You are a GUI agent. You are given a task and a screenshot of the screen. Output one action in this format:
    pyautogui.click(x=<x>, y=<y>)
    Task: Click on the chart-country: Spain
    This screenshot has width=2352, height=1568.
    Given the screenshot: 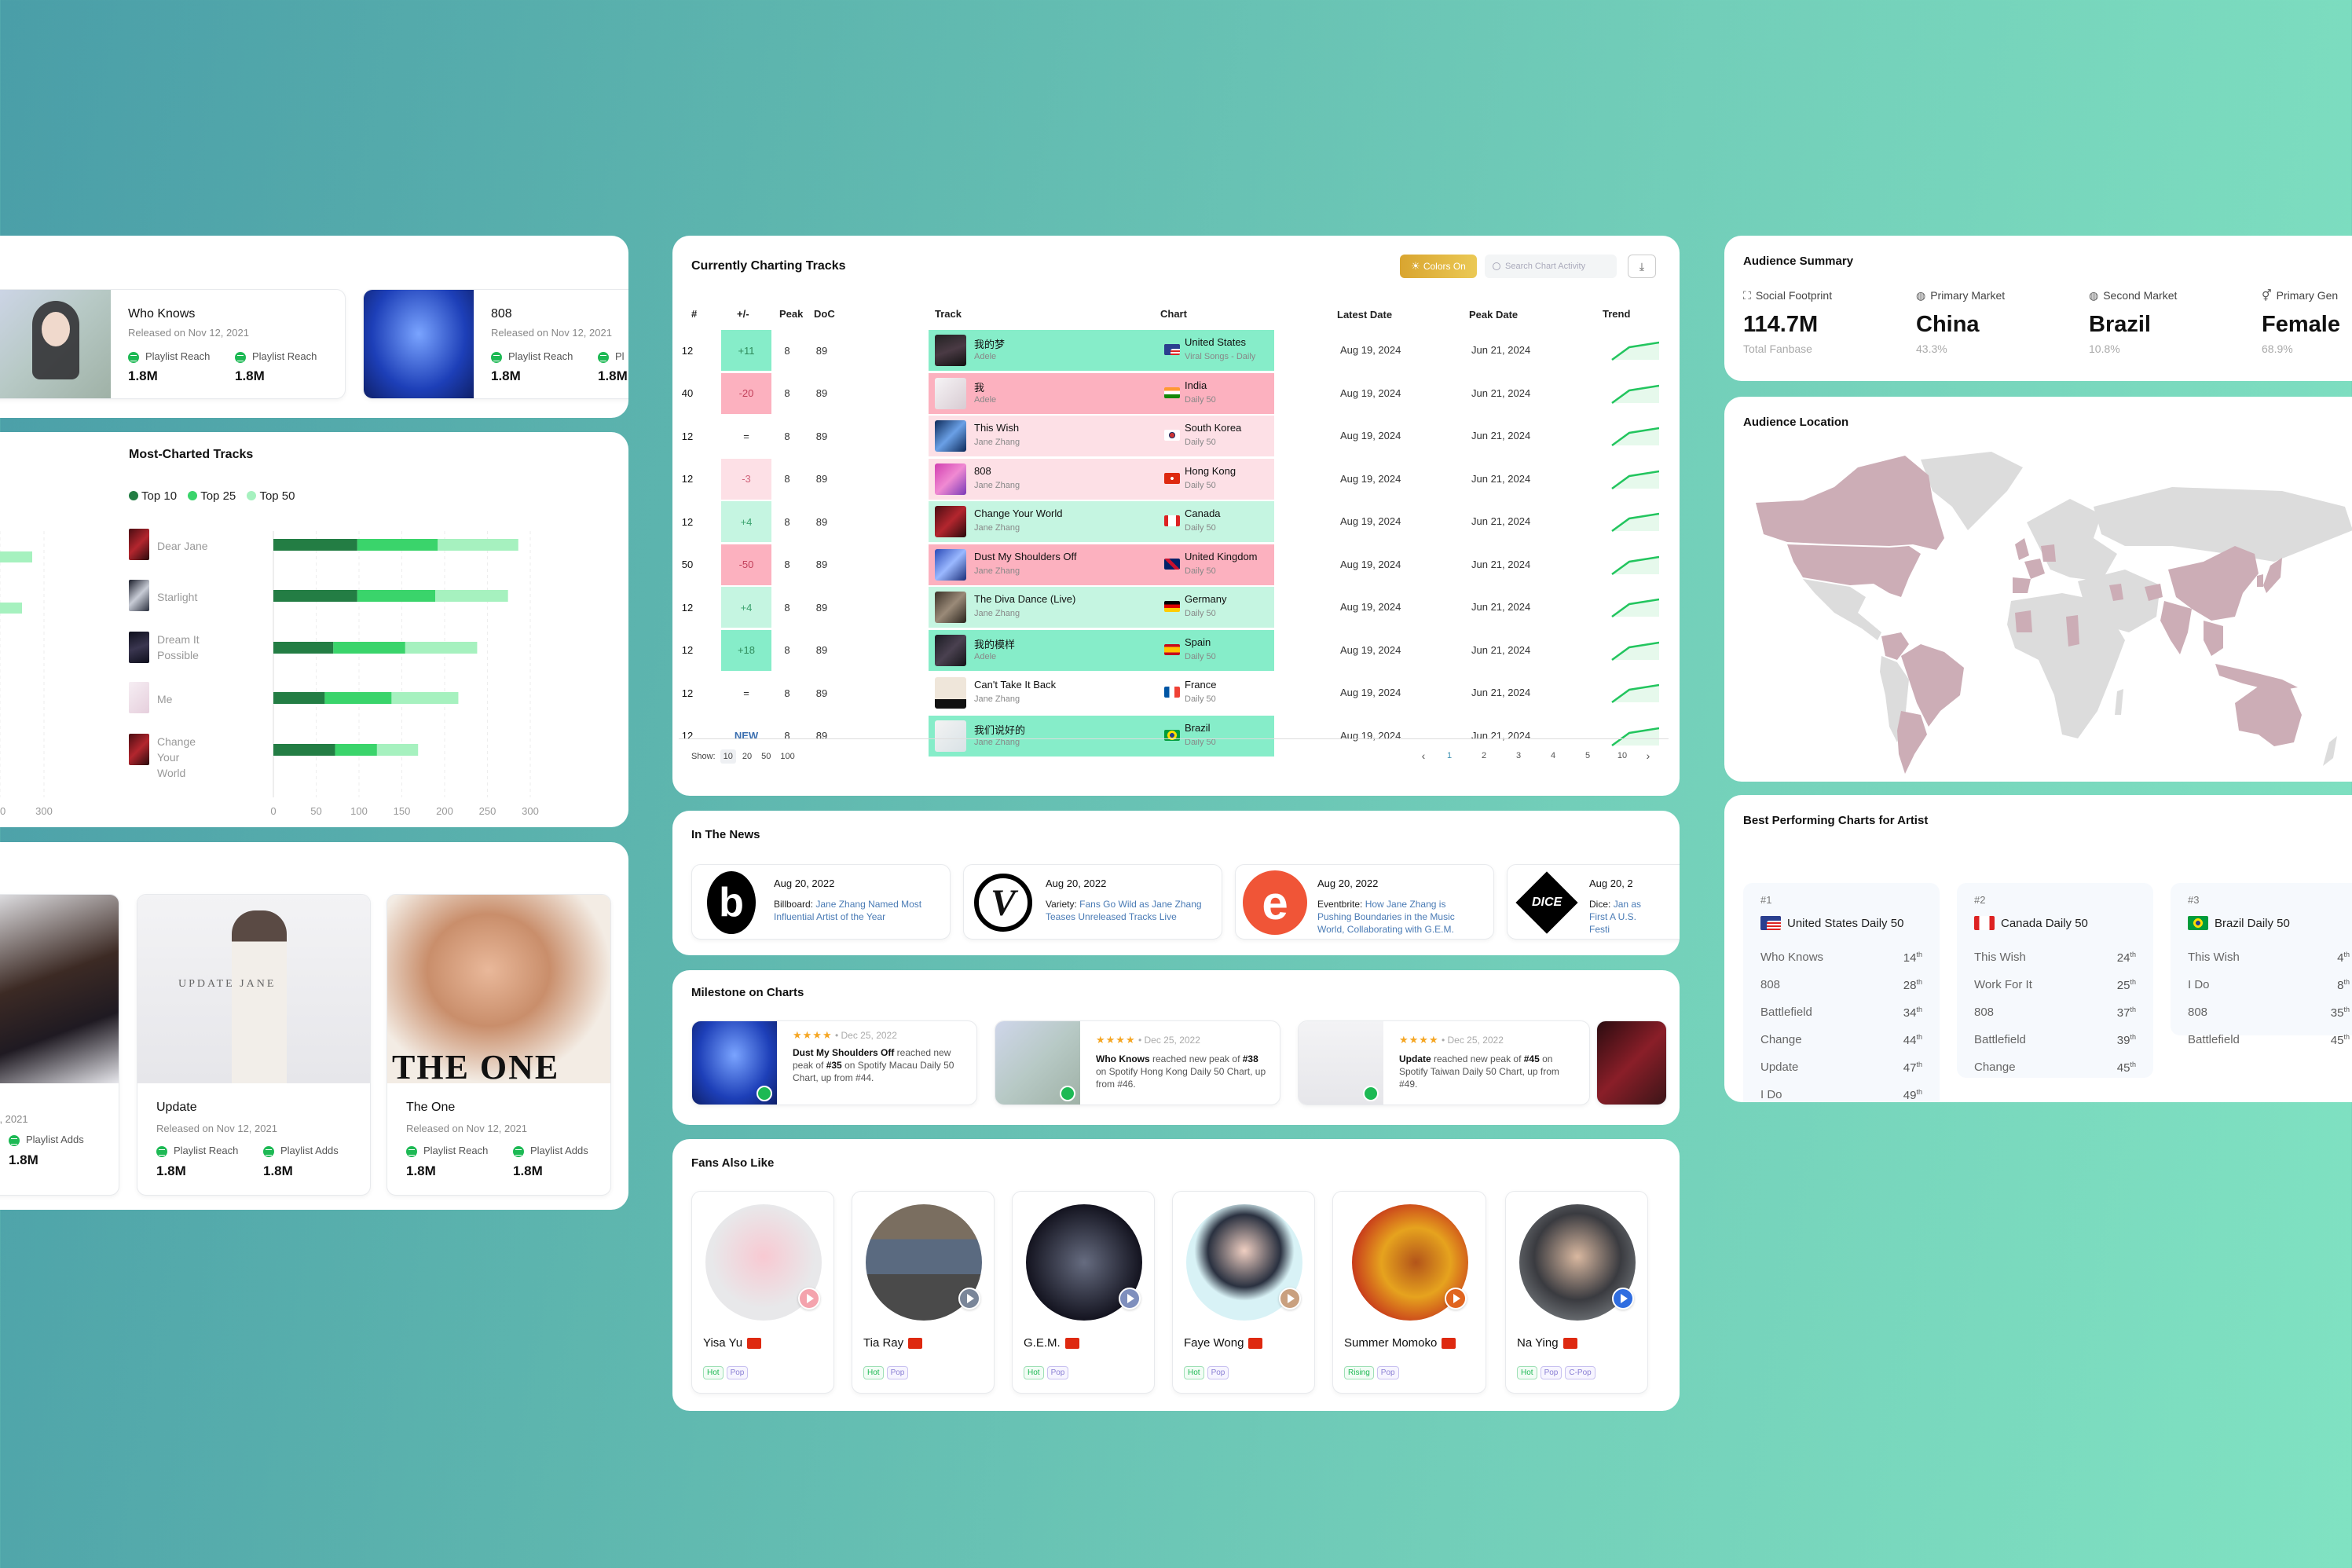 What is the action you would take?
    pyautogui.click(x=1198, y=642)
    